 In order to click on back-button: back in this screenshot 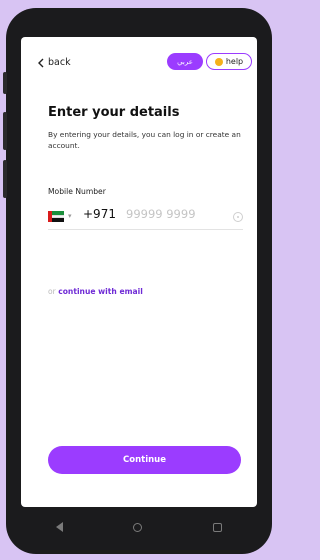, I will do `click(54, 62)`.